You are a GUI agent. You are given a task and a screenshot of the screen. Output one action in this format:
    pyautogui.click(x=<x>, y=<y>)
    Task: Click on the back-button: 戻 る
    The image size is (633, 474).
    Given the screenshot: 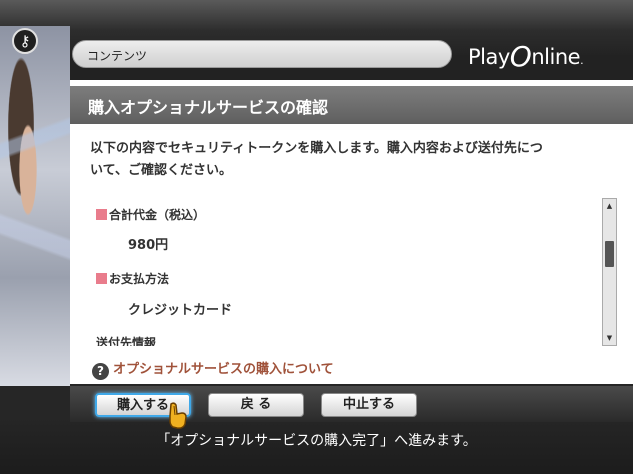 What is the action you would take?
    pyautogui.click(x=256, y=405)
    